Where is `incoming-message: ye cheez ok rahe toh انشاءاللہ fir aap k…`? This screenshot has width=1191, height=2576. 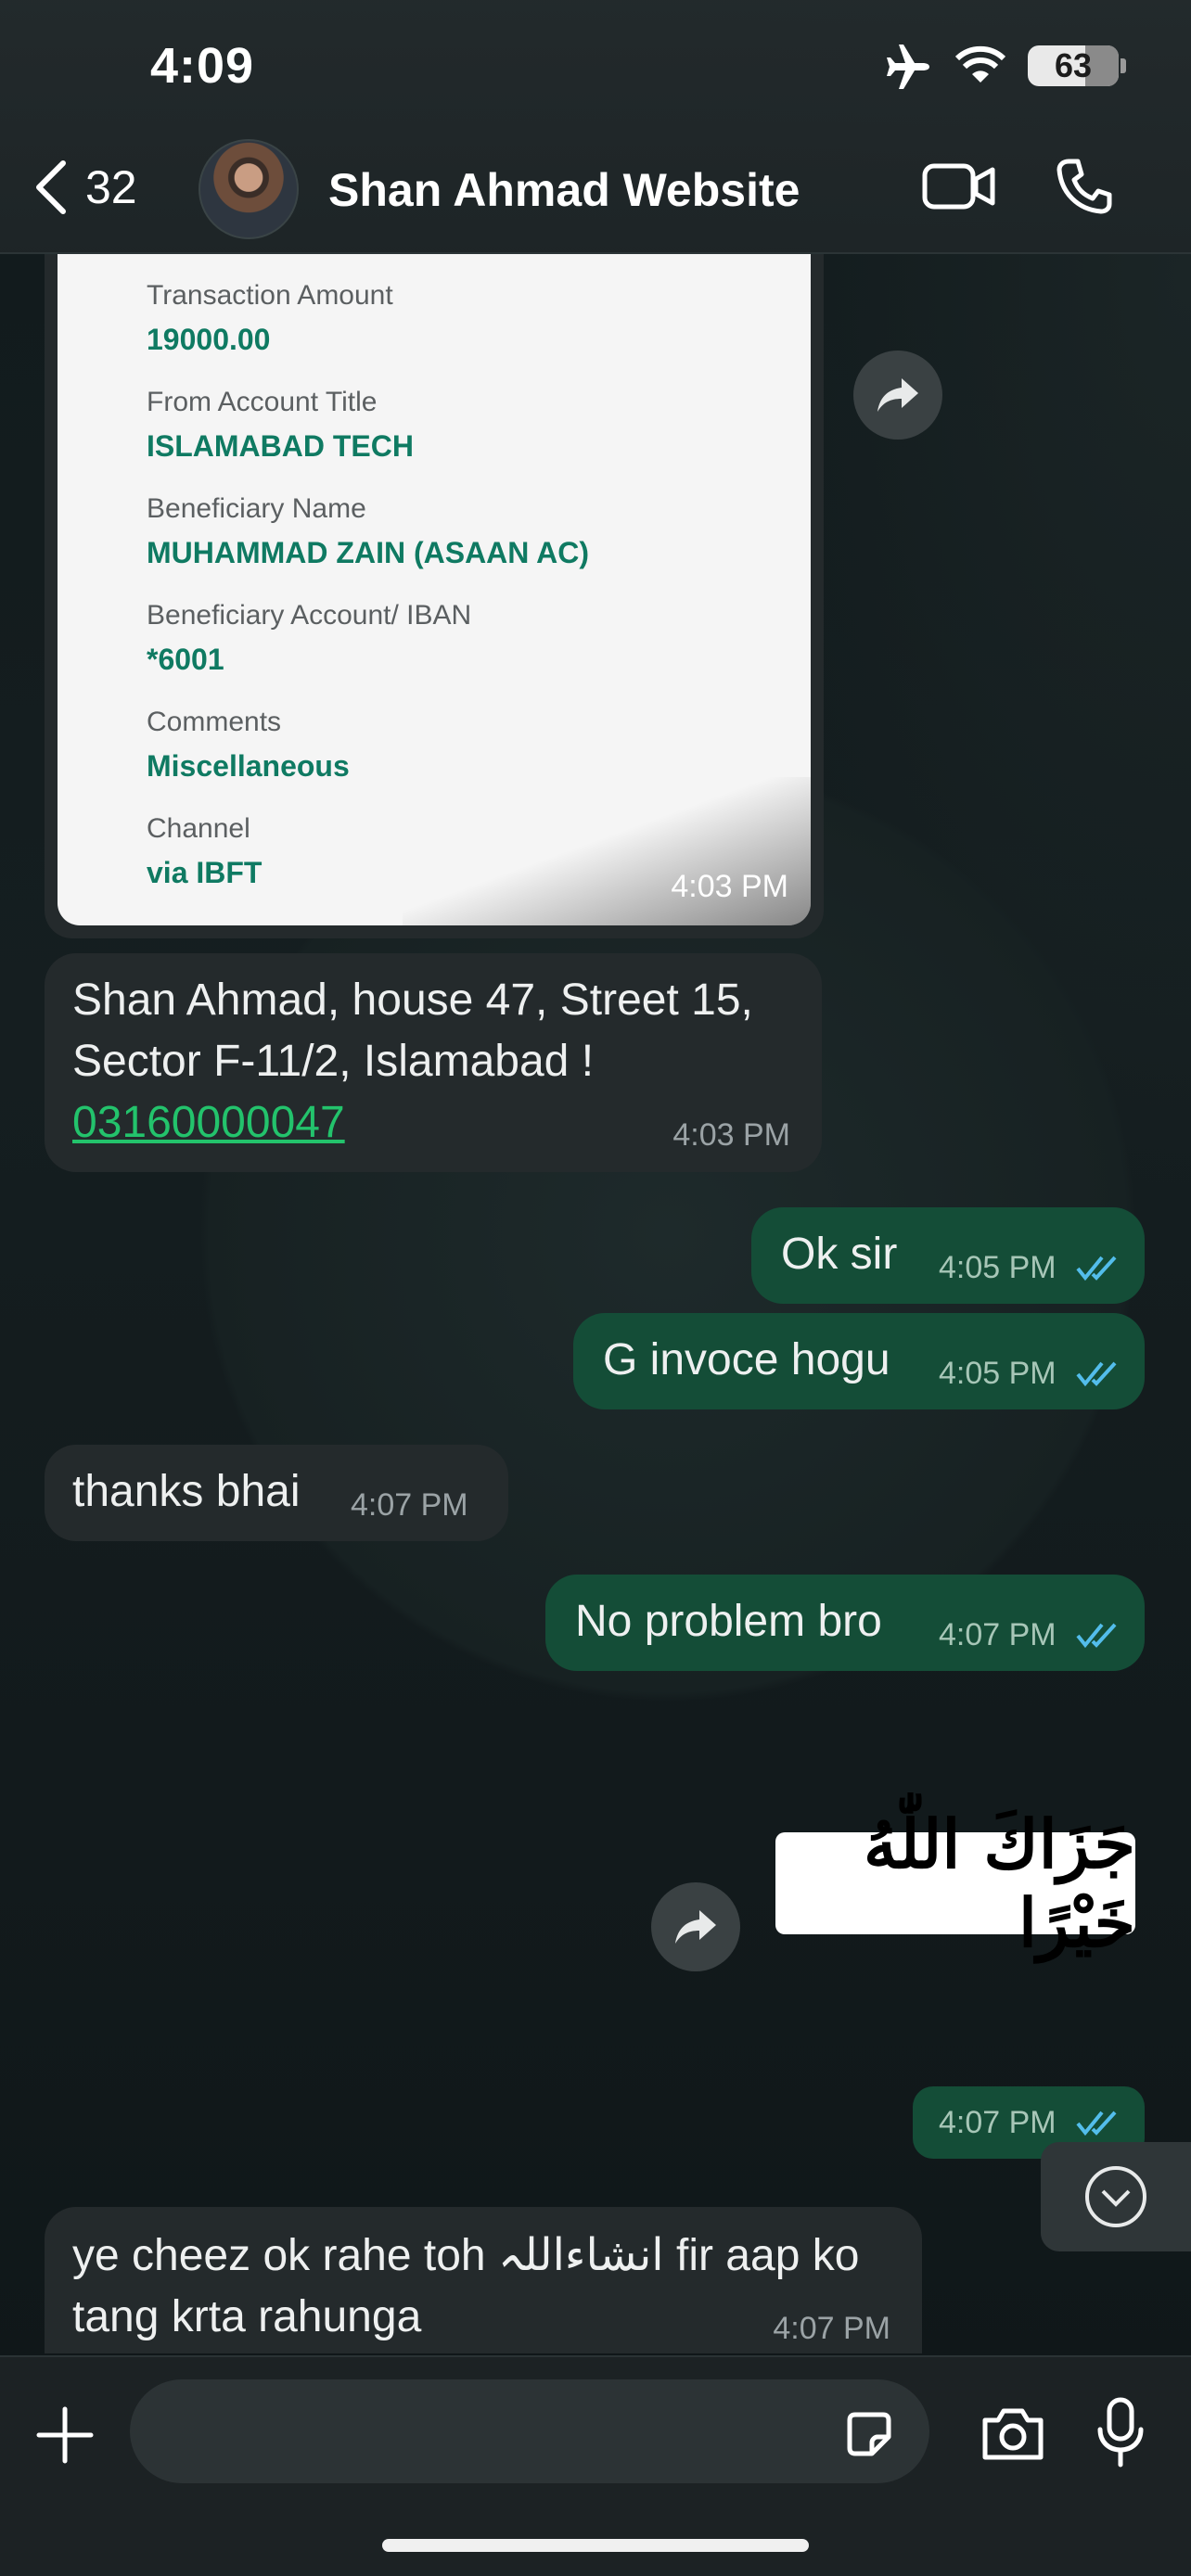
incoming-message: ye cheez ok rahe toh انشاءاللہ fir aap k… is located at coordinates (484, 2280).